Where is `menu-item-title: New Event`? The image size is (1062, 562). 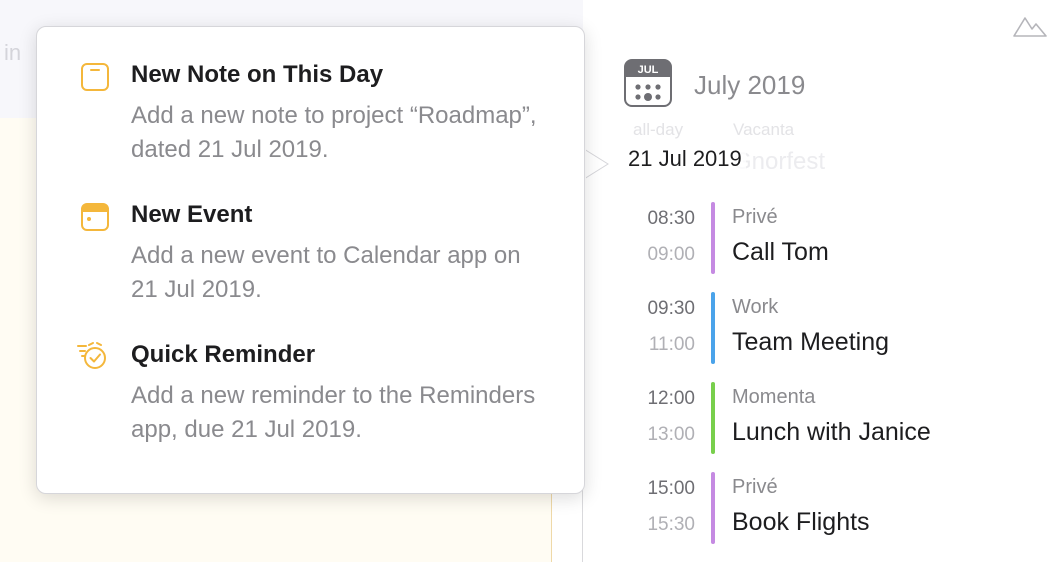
menu-item-title: New Event is located at coordinates (192, 214).